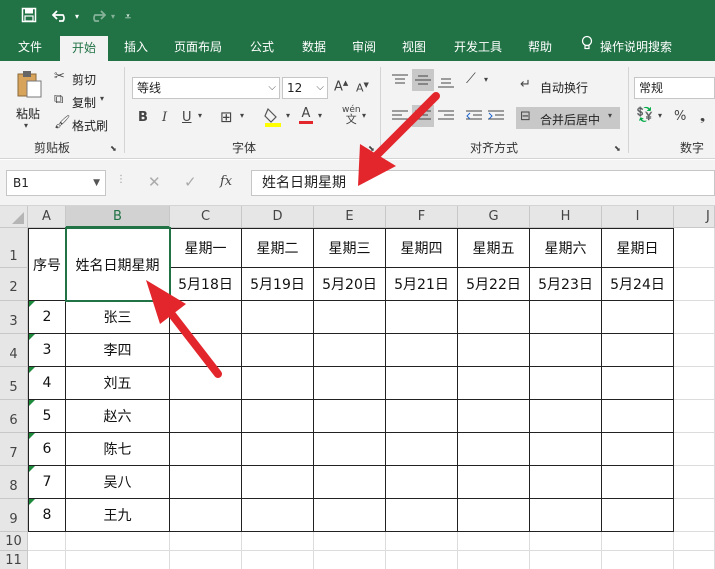 This screenshot has height=569, width=715. Describe the element at coordinates (278, 248) in the screenshot. I see `weekday-cell: 星期二` at that location.